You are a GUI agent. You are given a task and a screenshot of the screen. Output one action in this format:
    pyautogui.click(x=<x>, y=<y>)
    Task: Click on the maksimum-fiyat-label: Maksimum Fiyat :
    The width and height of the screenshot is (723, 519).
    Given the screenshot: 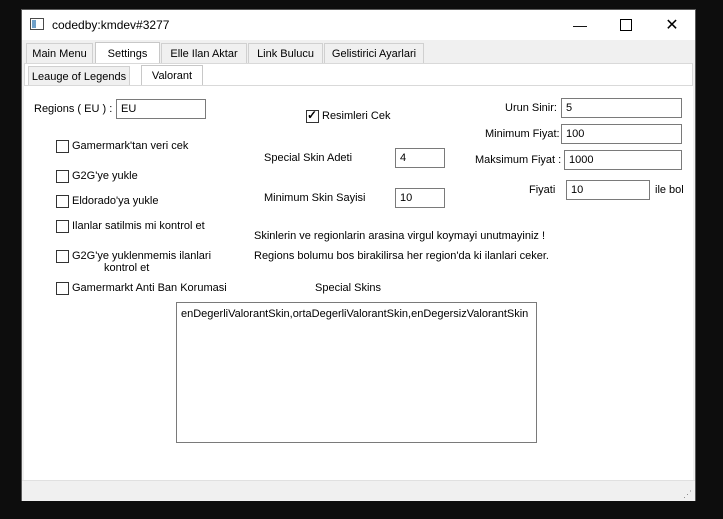 What is the action you would take?
    pyautogui.click(x=518, y=160)
    